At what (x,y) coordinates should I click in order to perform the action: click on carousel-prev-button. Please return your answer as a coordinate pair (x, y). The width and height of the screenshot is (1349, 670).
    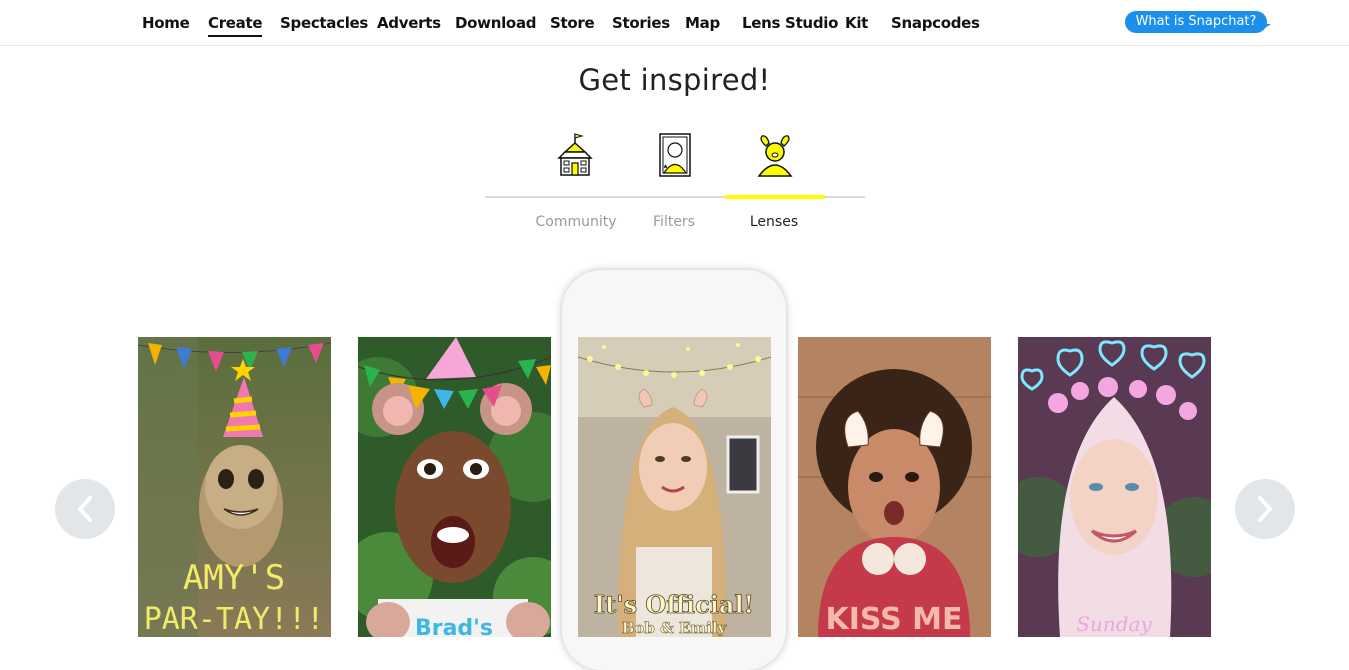
    Looking at the image, I should click on (85, 509).